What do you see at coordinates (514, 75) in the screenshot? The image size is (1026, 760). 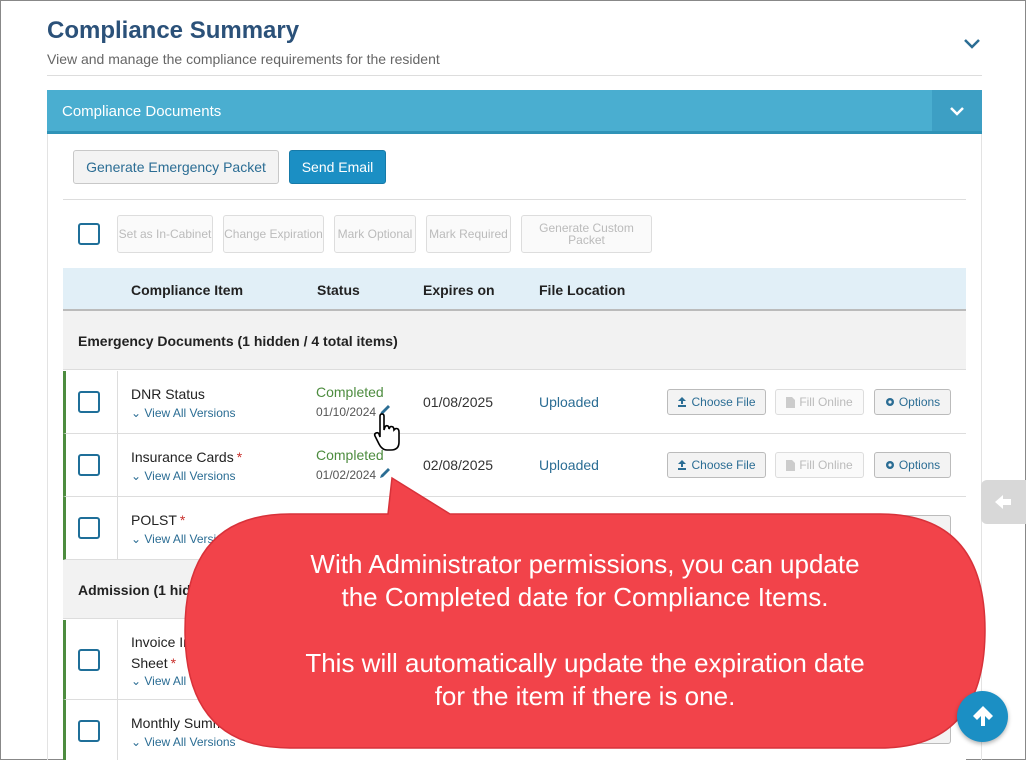 I see `header-divider` at bounding box center [514, 75].